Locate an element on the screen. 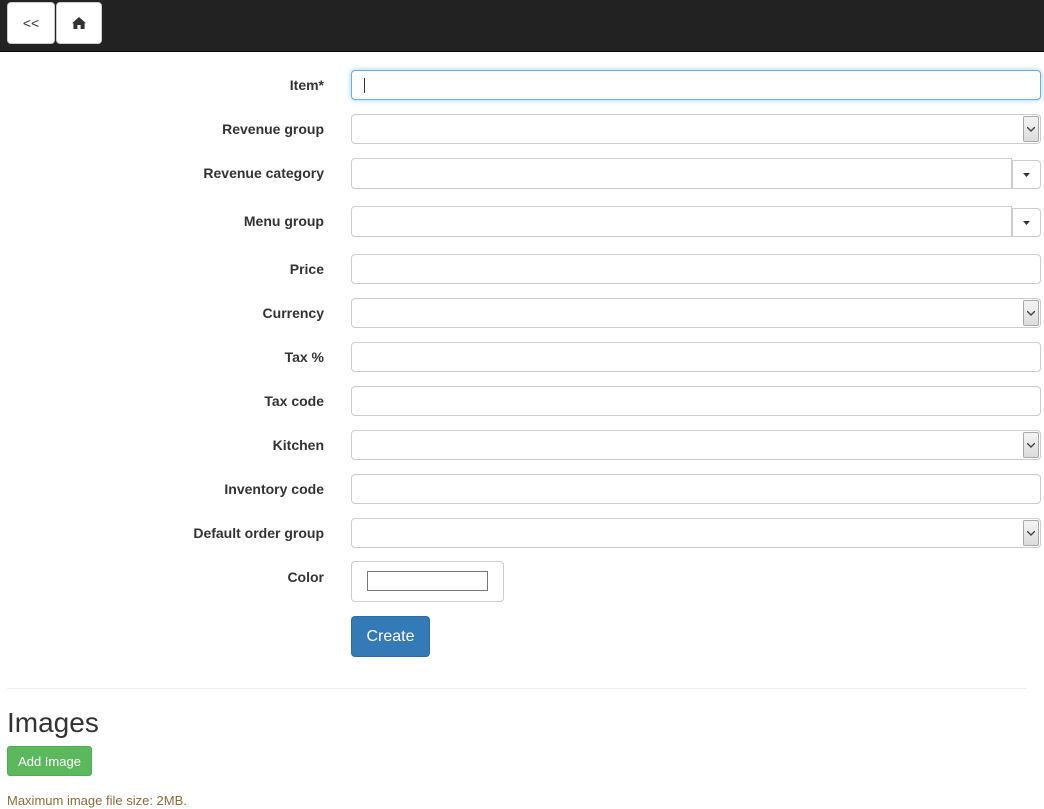  color-swatch is located at coordinates (427, 581).